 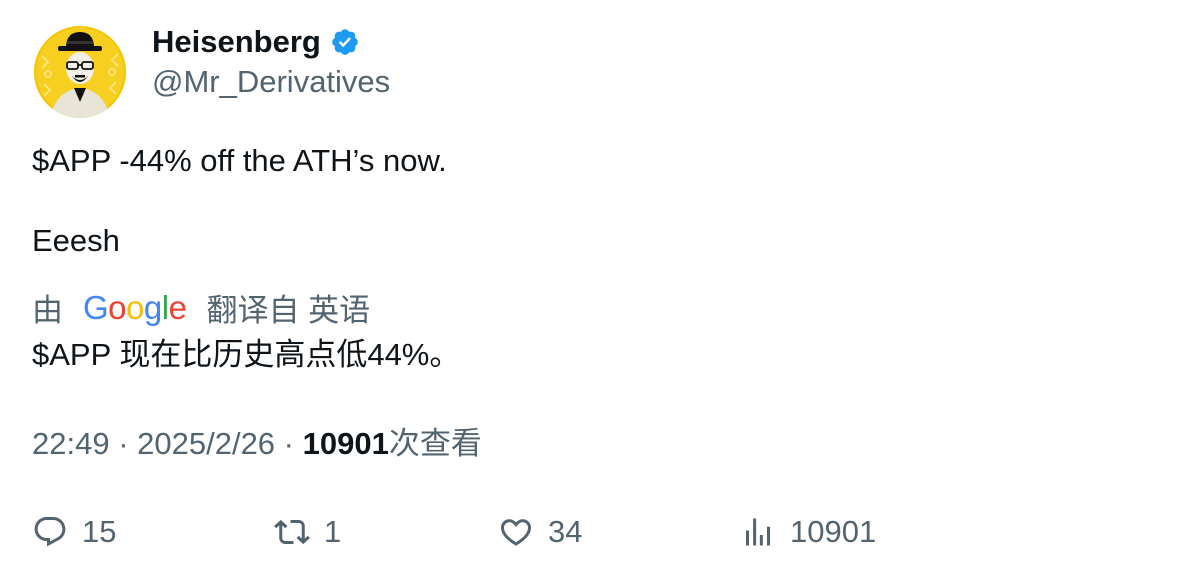 I want to click on author-avatar, so click(x=80, y=72).